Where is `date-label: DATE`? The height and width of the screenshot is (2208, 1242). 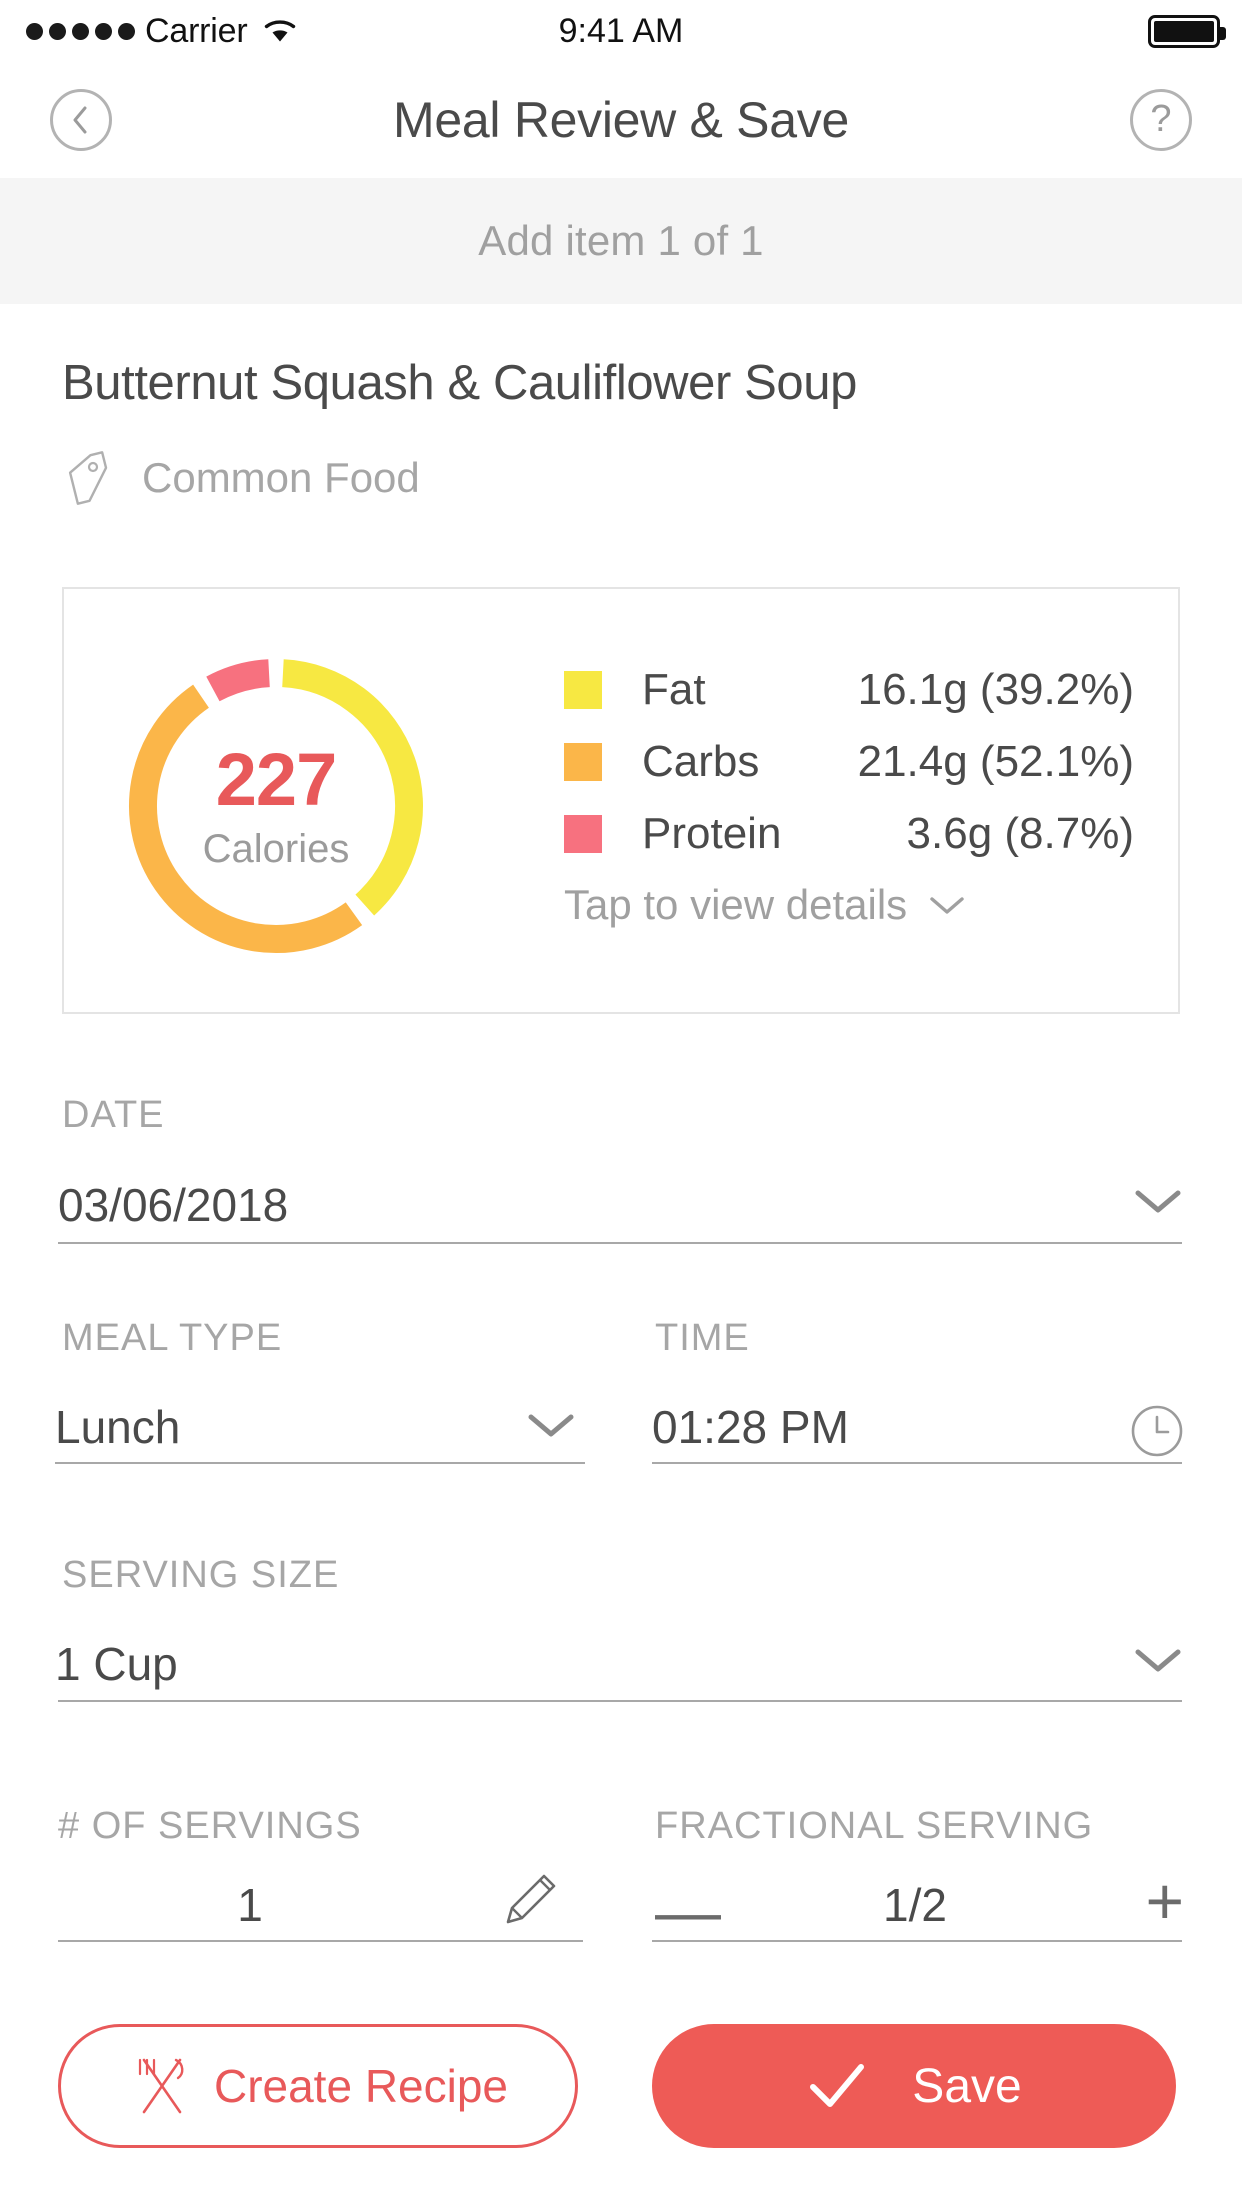 date-label: DATE is located at coordinates (113, 1115).